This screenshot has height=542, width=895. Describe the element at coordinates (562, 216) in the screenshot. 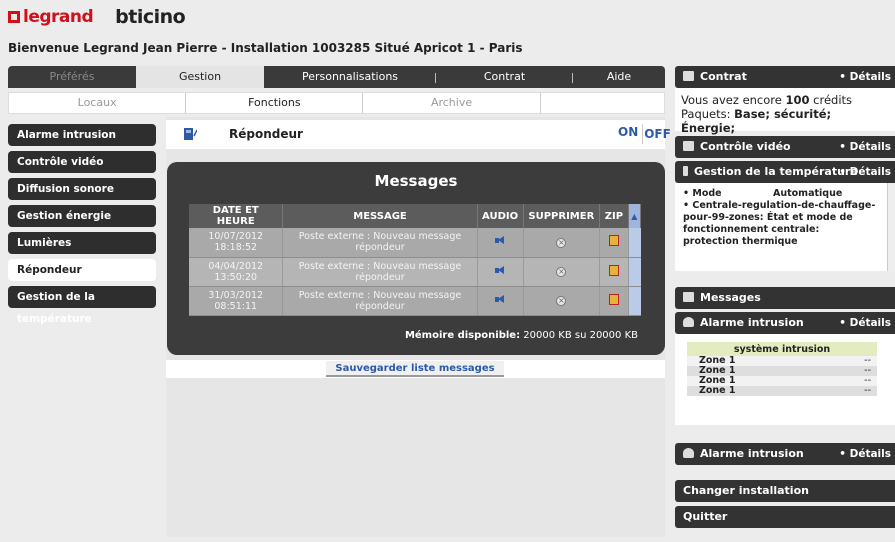

I see `col-supprimer: SUPPRIMER` at that location.